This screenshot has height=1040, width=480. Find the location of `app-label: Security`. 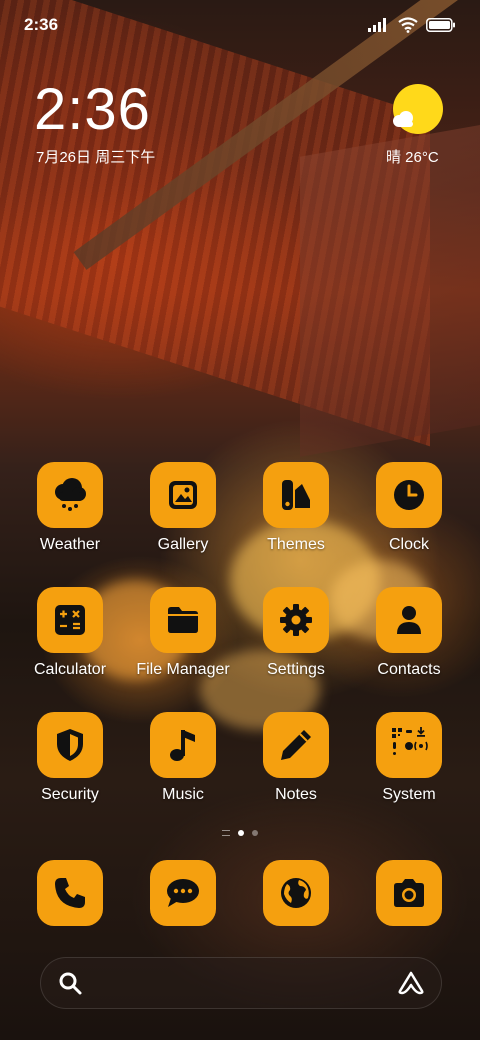

app-label: Security is located at coordinates (70, 794).